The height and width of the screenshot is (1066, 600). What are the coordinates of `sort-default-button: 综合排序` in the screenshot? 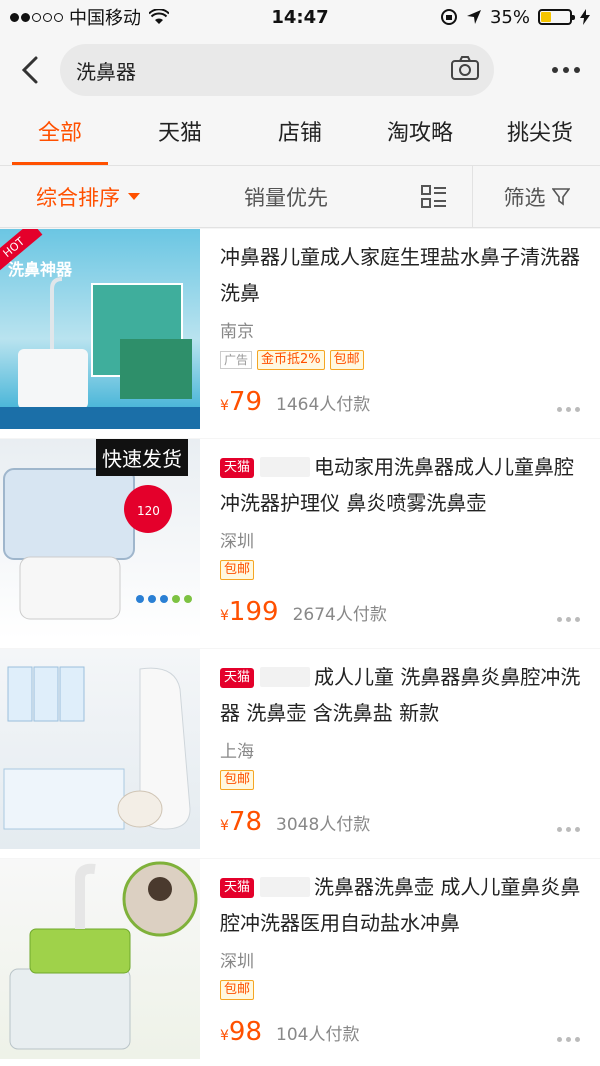 It's located at (88, 197).